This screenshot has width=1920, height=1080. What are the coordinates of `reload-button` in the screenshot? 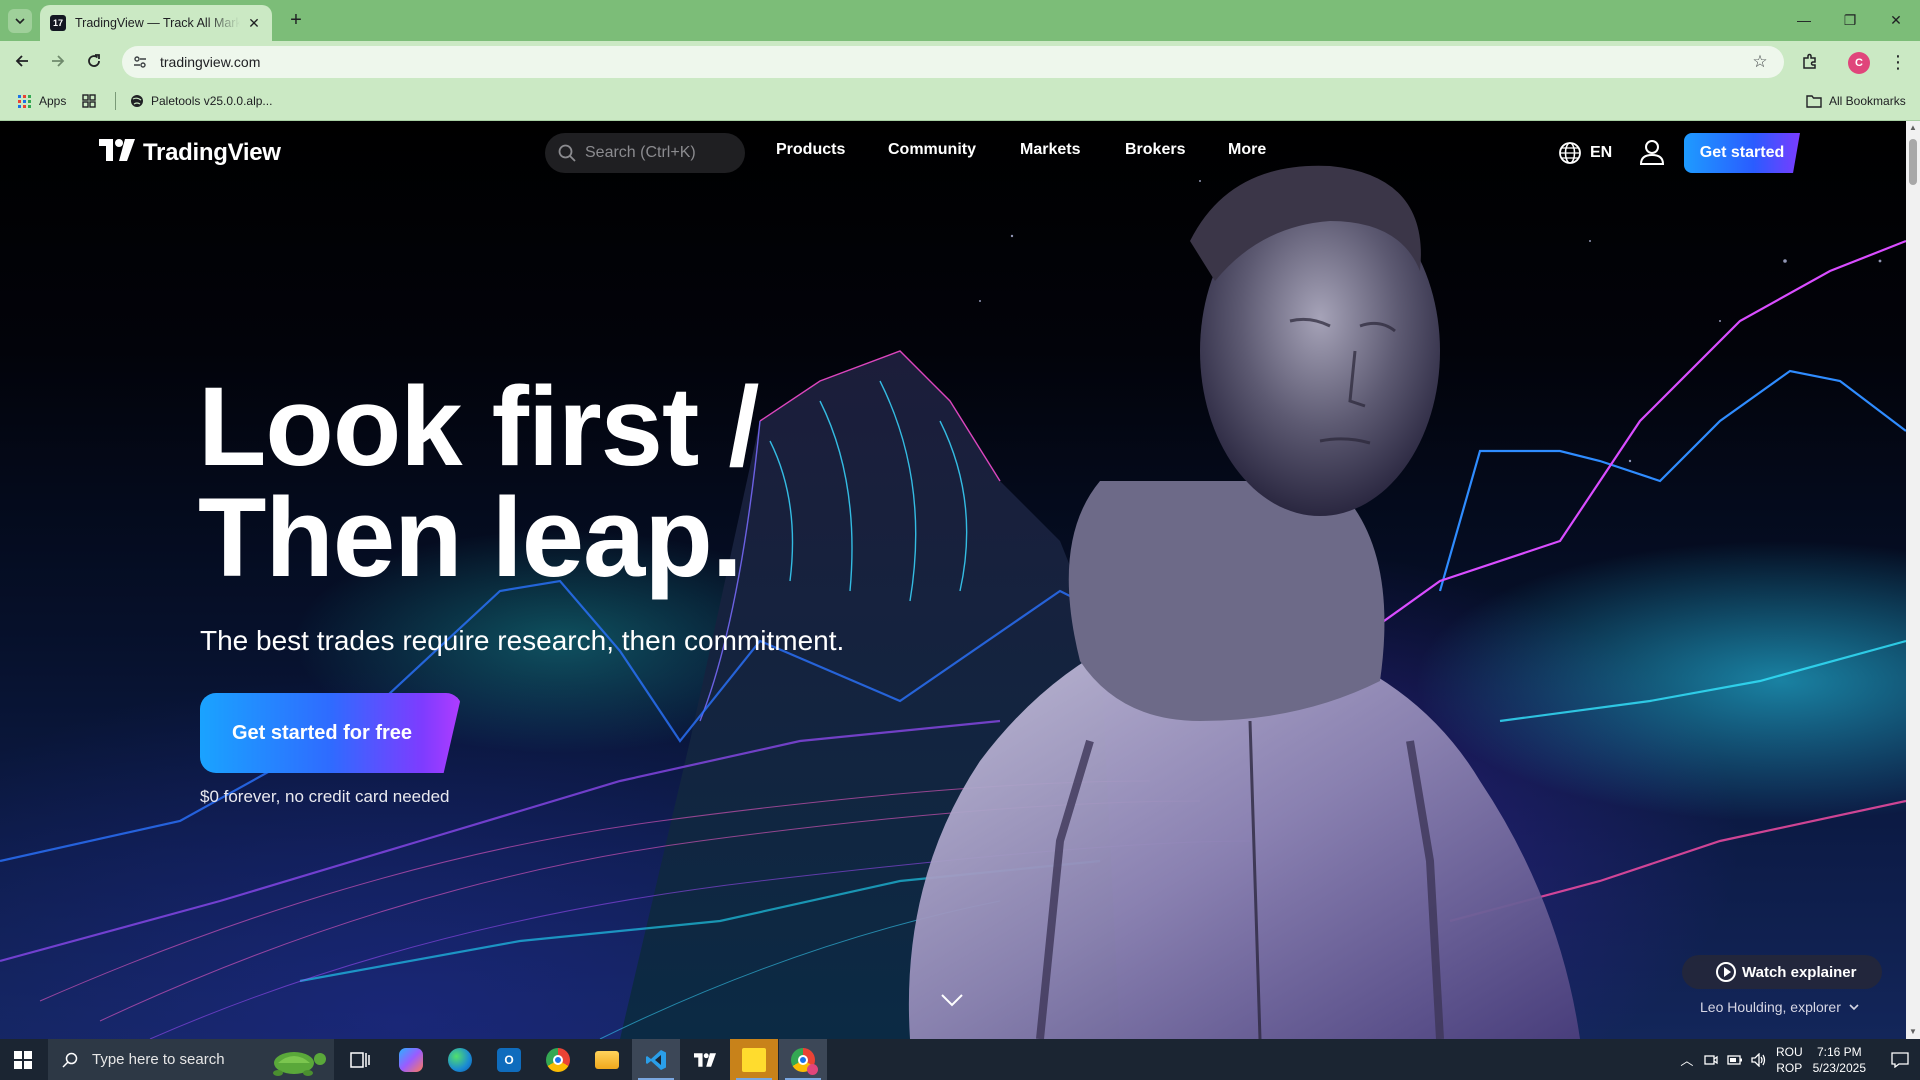 It's located at (94, 61).